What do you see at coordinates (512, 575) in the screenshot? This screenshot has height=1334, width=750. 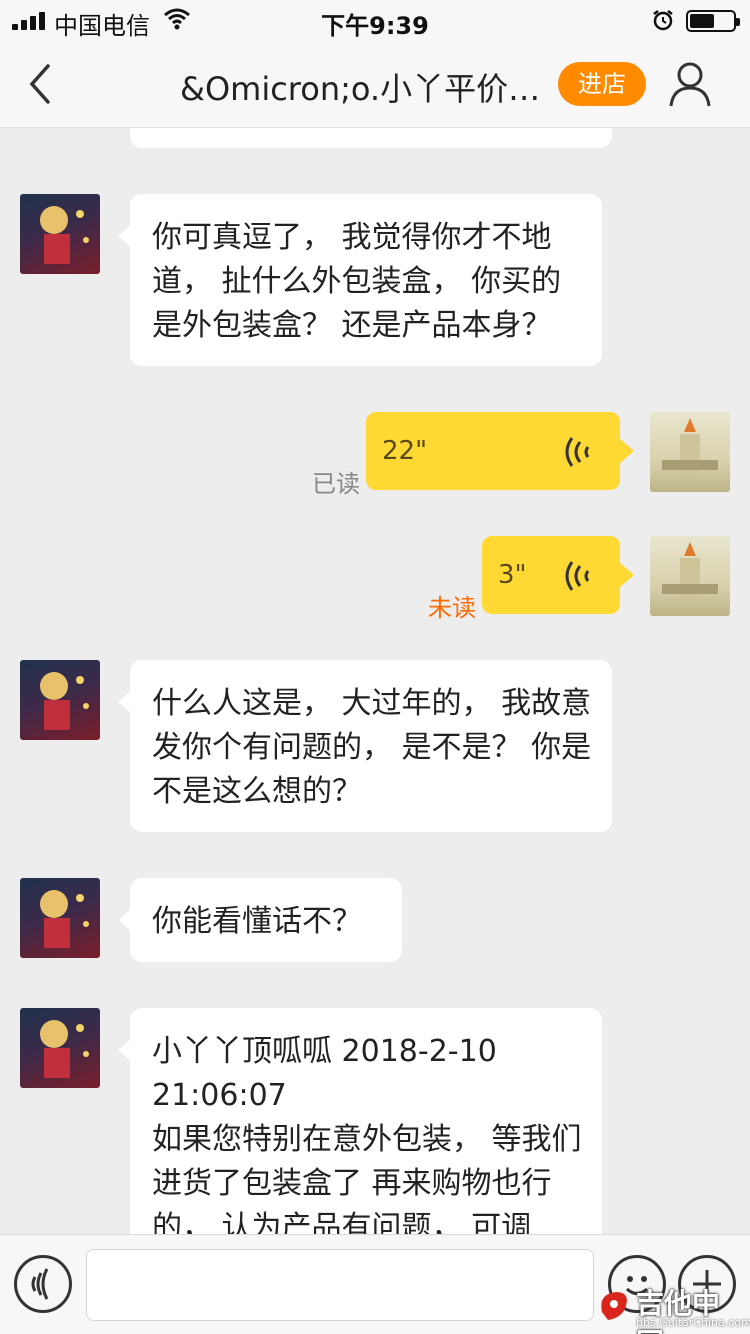 I see `voice-duration: 3"` at bounding box center [512, 575].